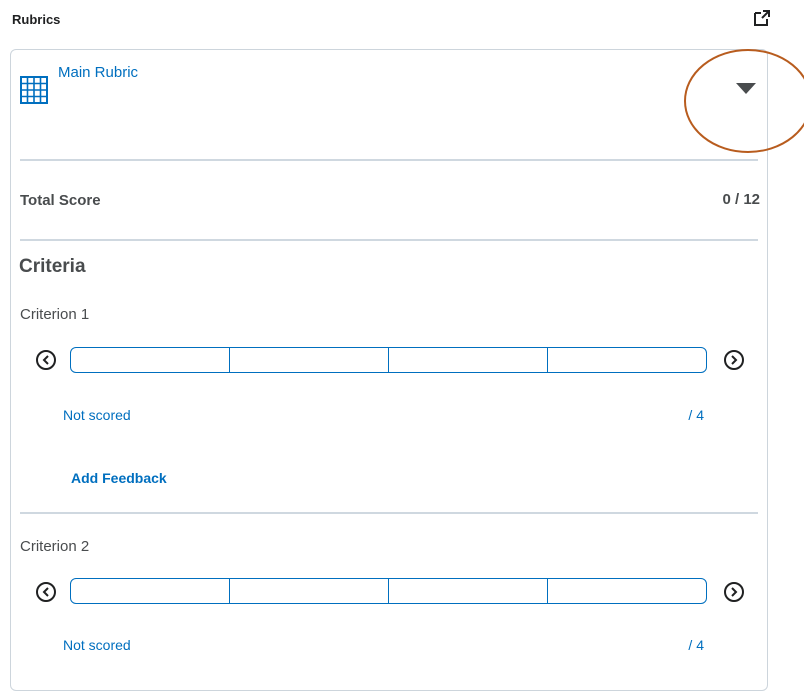  What do you see at coordinates (52, 266) in the screenshot?
I see `criteria-heading: Criteria` at bounding box center [52, 266].